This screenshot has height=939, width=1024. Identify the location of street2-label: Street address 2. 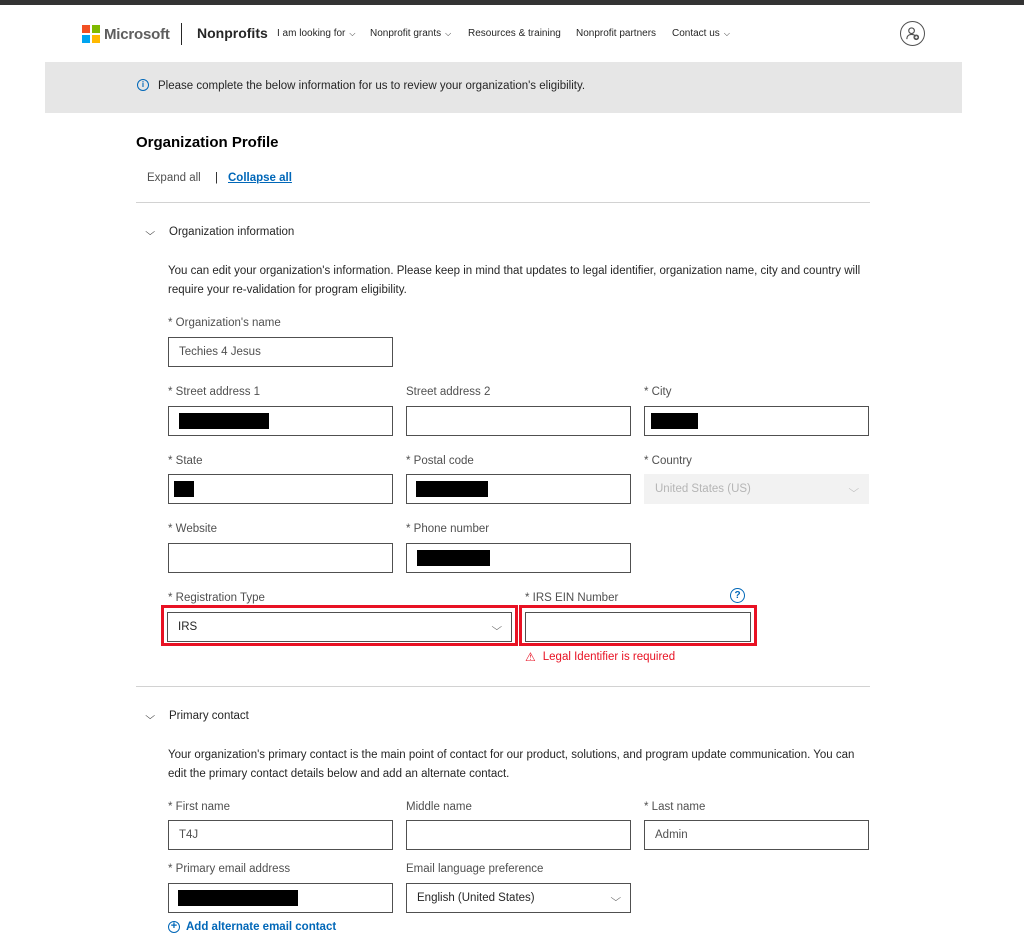
(448, 392).